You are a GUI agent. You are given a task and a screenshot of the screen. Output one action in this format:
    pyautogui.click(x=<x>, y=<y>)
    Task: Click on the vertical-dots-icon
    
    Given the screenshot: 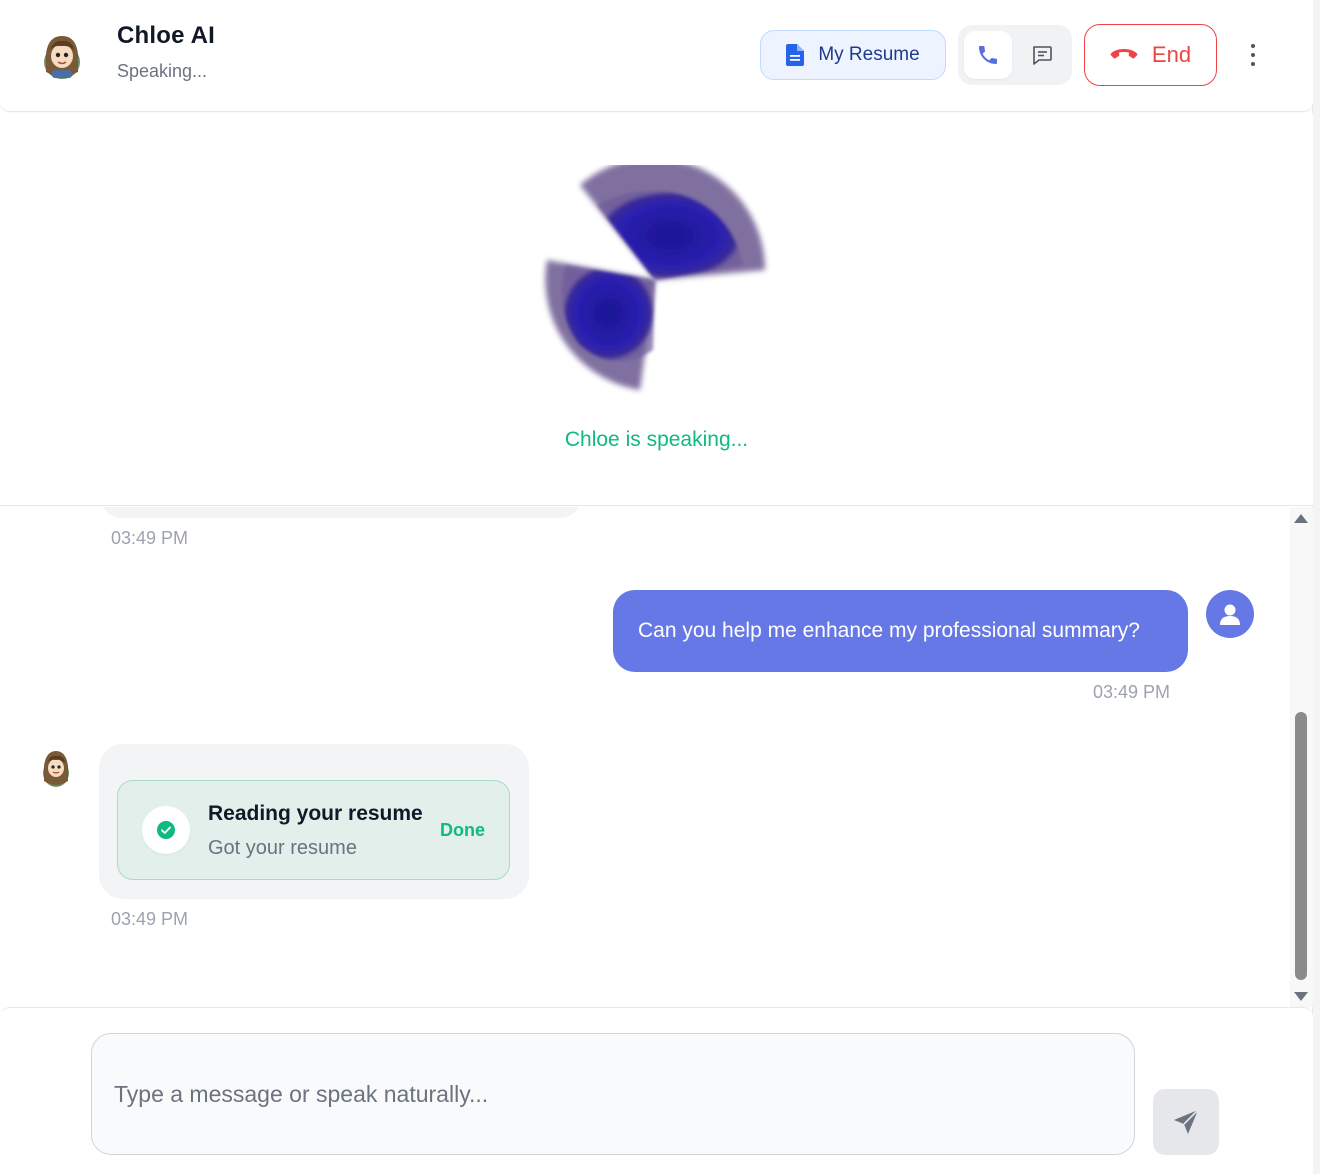 What is the action you would take?
    pyautogui.click(x=1253, y=55)
    